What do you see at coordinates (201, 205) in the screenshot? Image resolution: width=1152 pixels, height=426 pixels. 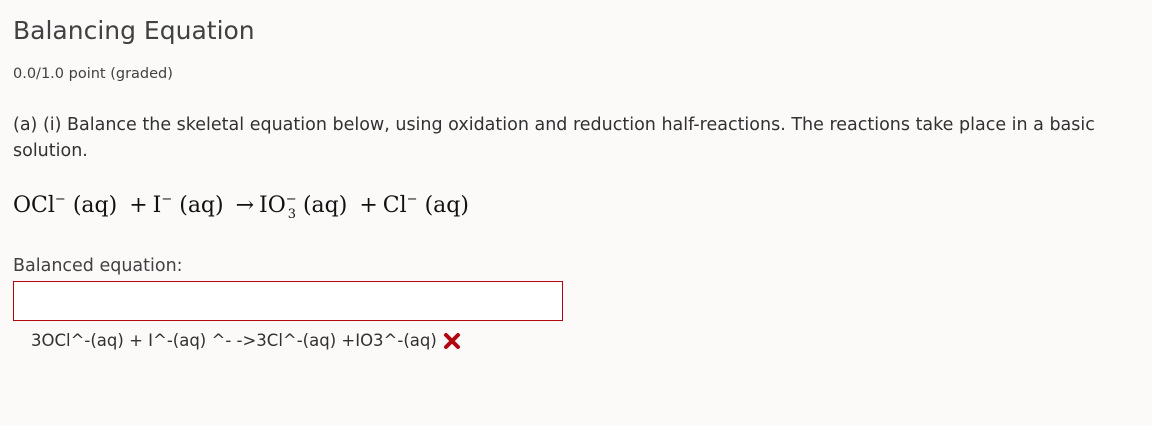 I see `reactant-iodide-state: (aq)` at bounding box center [201, 205].